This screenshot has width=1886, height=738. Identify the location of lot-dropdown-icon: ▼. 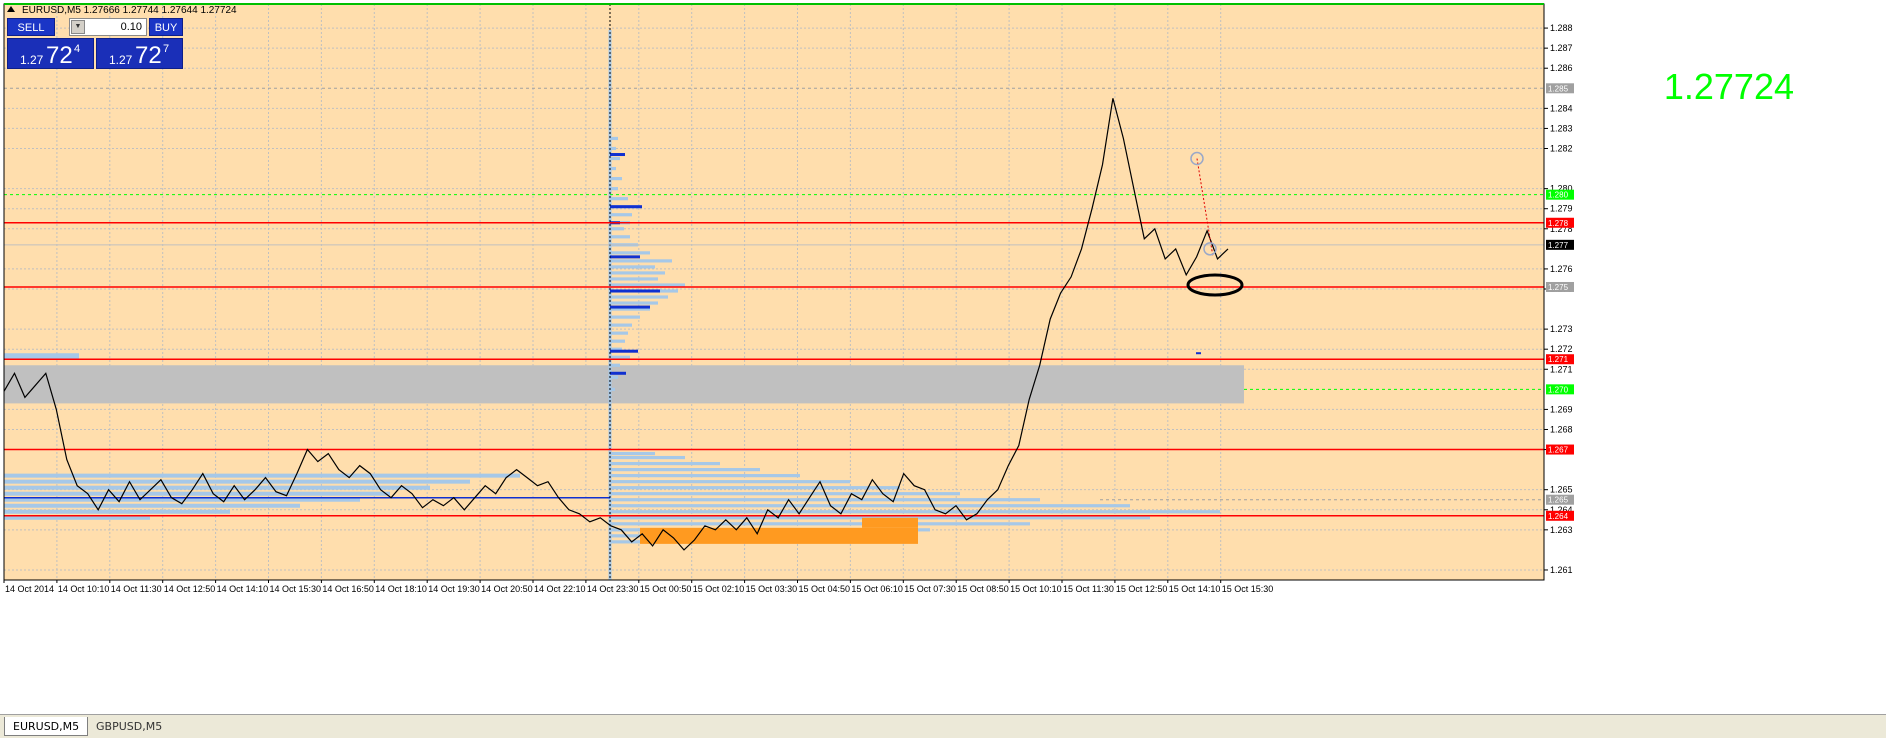
(78, 27).